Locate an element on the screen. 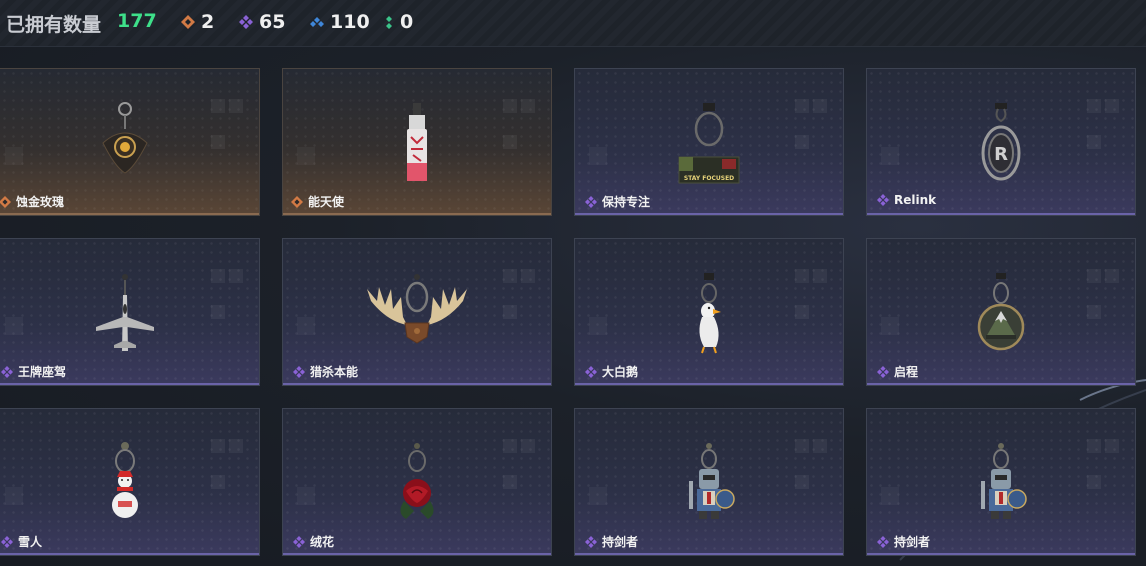 Image resolution: width=1146 pixels, height=566 pixels. charm-text: STAY FOCUSED is located at coordinates (709, 178).